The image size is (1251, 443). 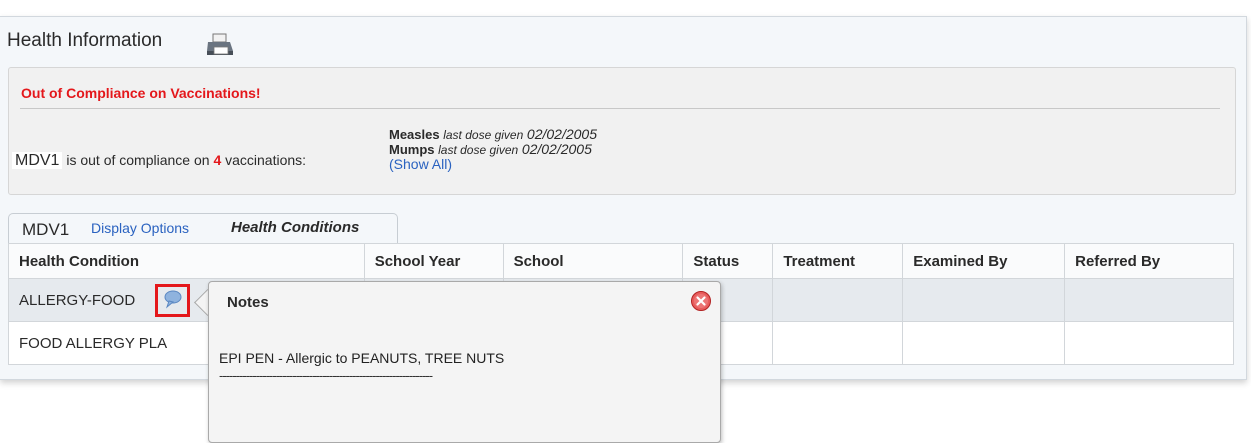 What do you see at coordinates (493, 164) in the screenshot?
I see `show-all-link: (Show All)` at bounding box center [493, 164].